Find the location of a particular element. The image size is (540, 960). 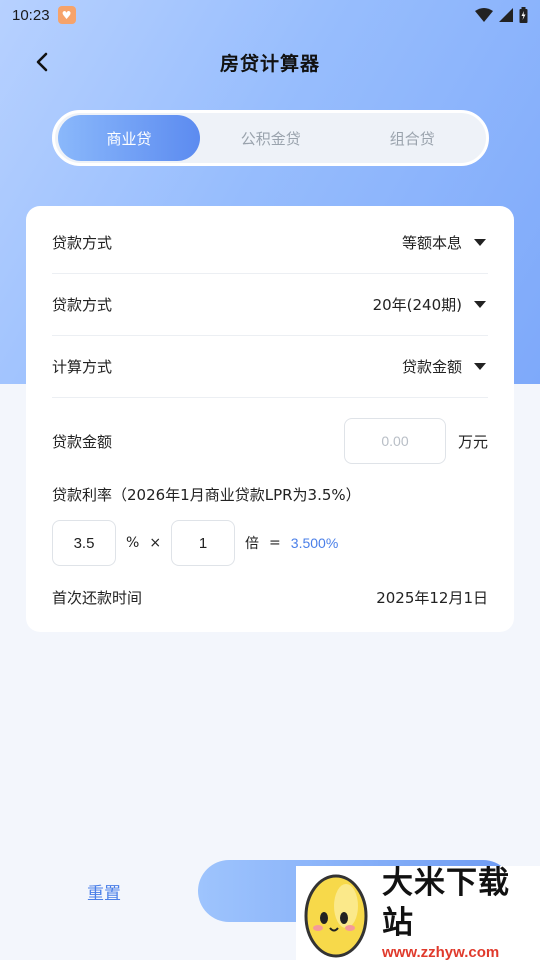

site-watermark: 大米下载站 www.zzhyw.com is located at coordinates (418, 911).